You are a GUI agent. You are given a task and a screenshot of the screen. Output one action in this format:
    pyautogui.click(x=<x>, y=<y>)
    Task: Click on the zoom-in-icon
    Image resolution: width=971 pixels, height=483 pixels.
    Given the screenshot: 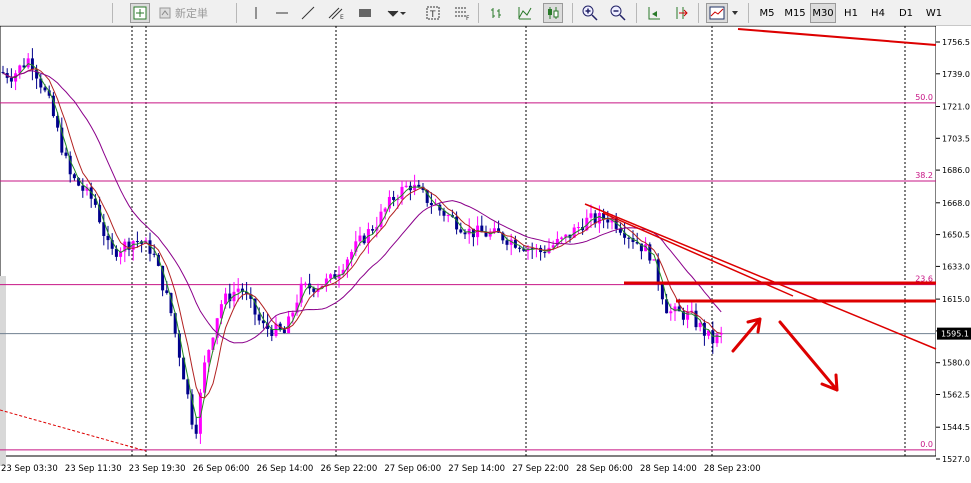 What is the action you would take?
    pyautogui.click(x=590, y=13)
    